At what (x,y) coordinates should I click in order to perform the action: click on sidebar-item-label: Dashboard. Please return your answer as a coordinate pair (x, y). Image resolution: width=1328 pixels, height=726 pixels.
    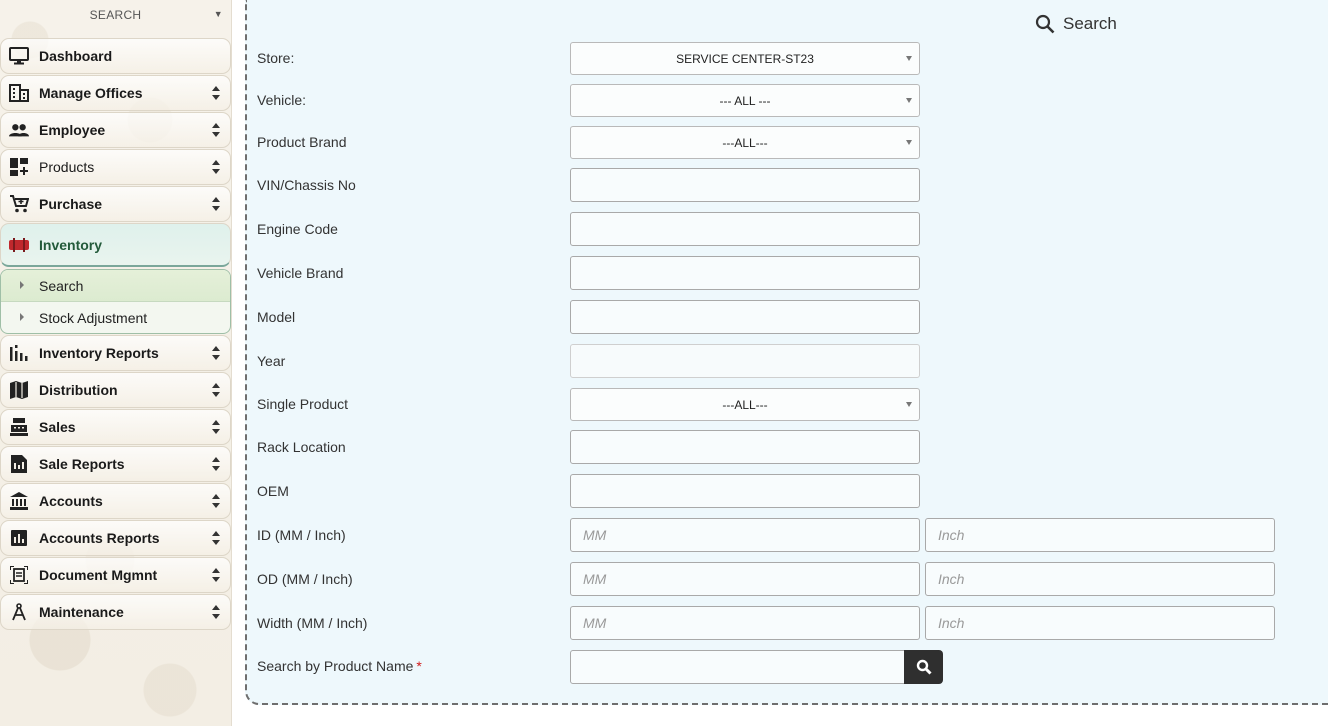
    Looking at the image, I should click on (76, 56).